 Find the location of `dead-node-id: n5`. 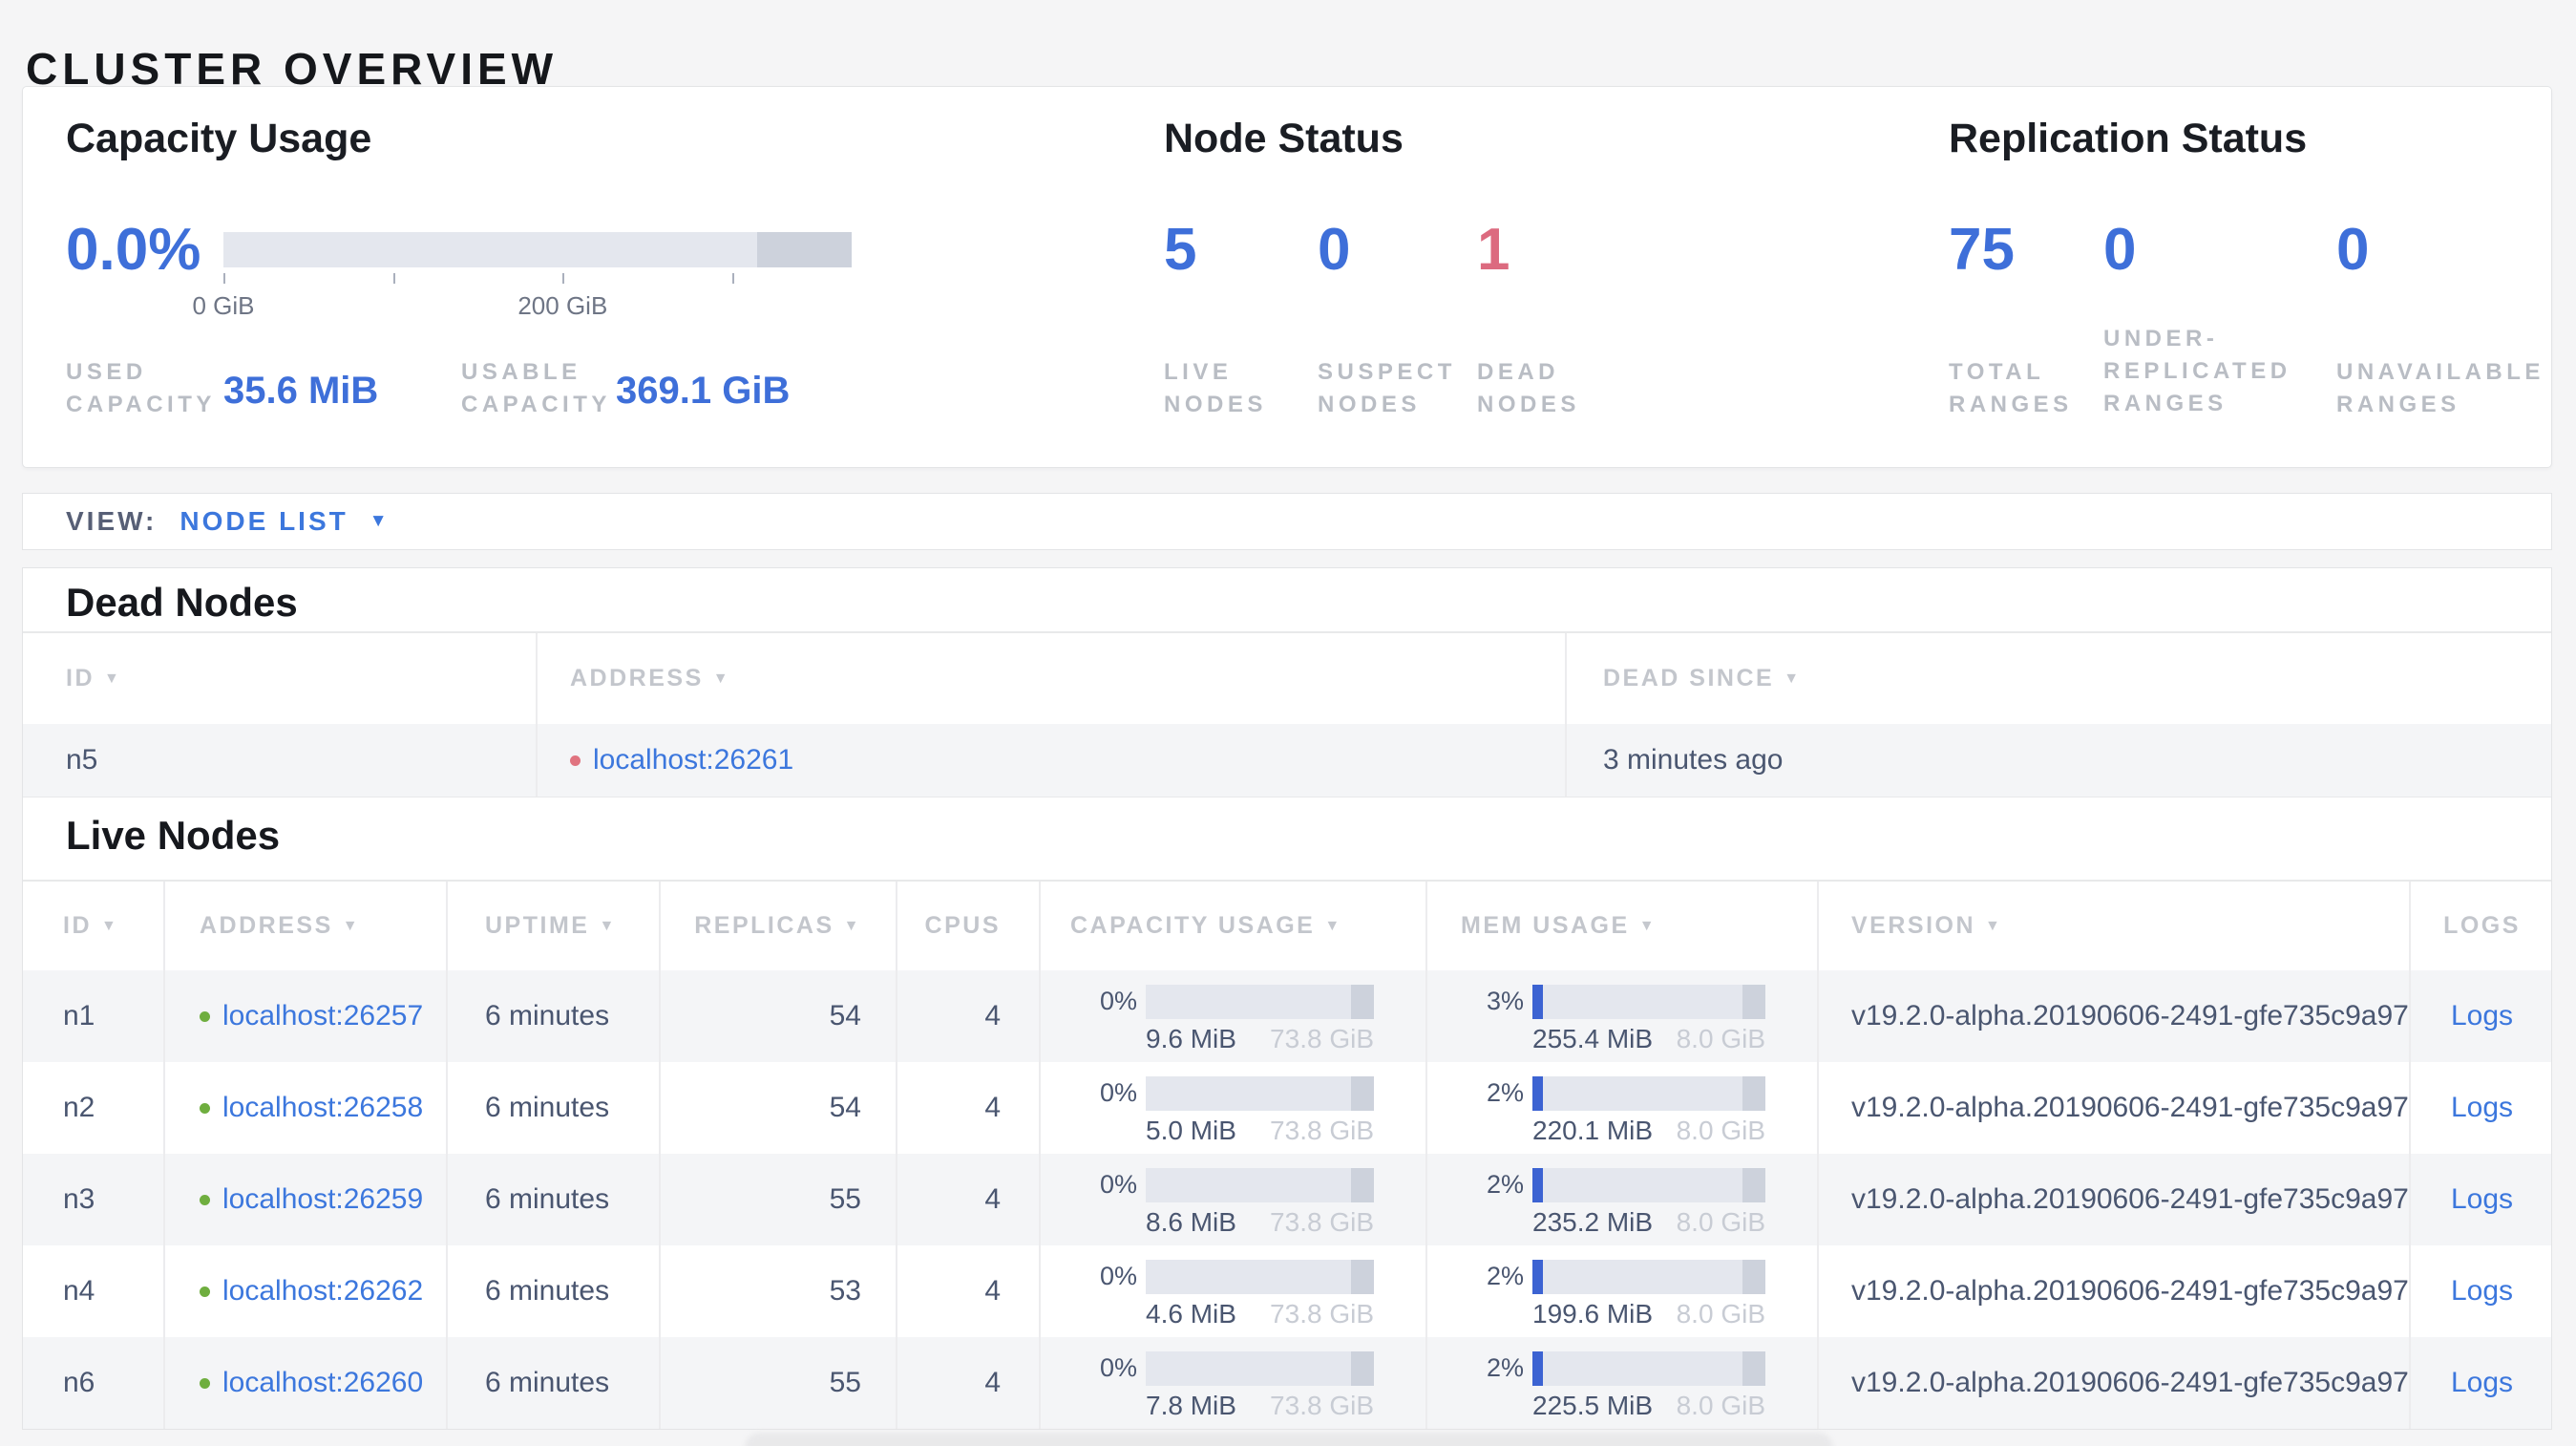

dead-node-id: n5 is located at coordinates (82, 760).